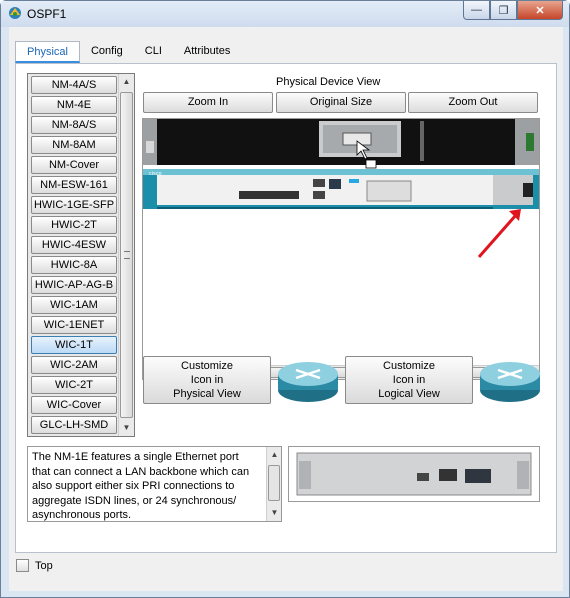 This screenshot has height=598, width=570. What do you see at coordinates (74, 305) in the screenshot?
I see `module-list-item: WIC-1AM` at bounding box center [74, 305].